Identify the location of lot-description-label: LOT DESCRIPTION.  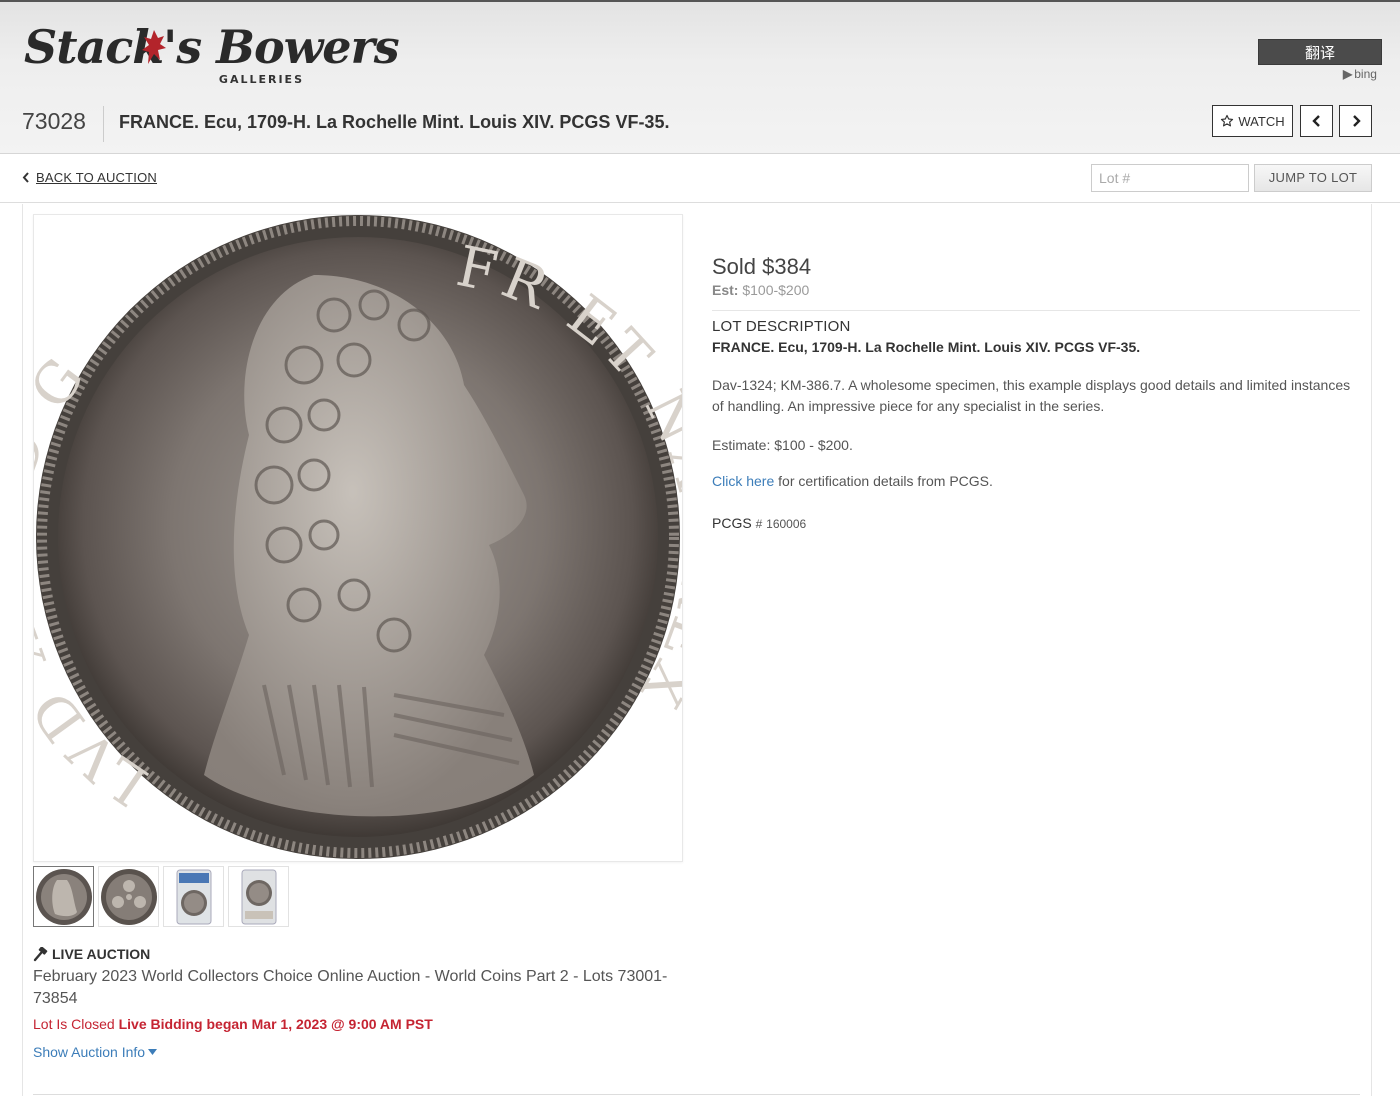
(781, 326).